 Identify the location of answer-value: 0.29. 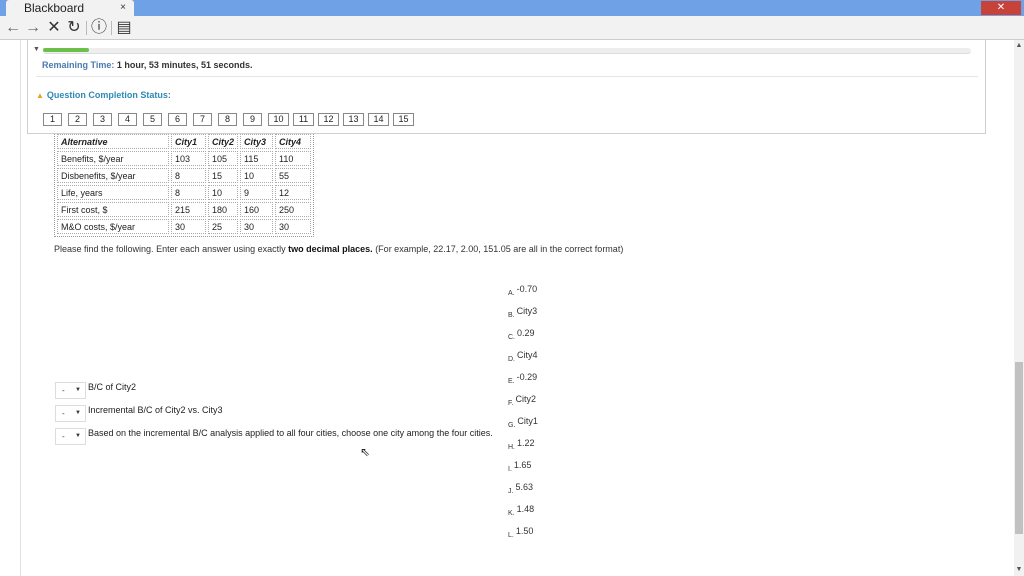
(526, 333).